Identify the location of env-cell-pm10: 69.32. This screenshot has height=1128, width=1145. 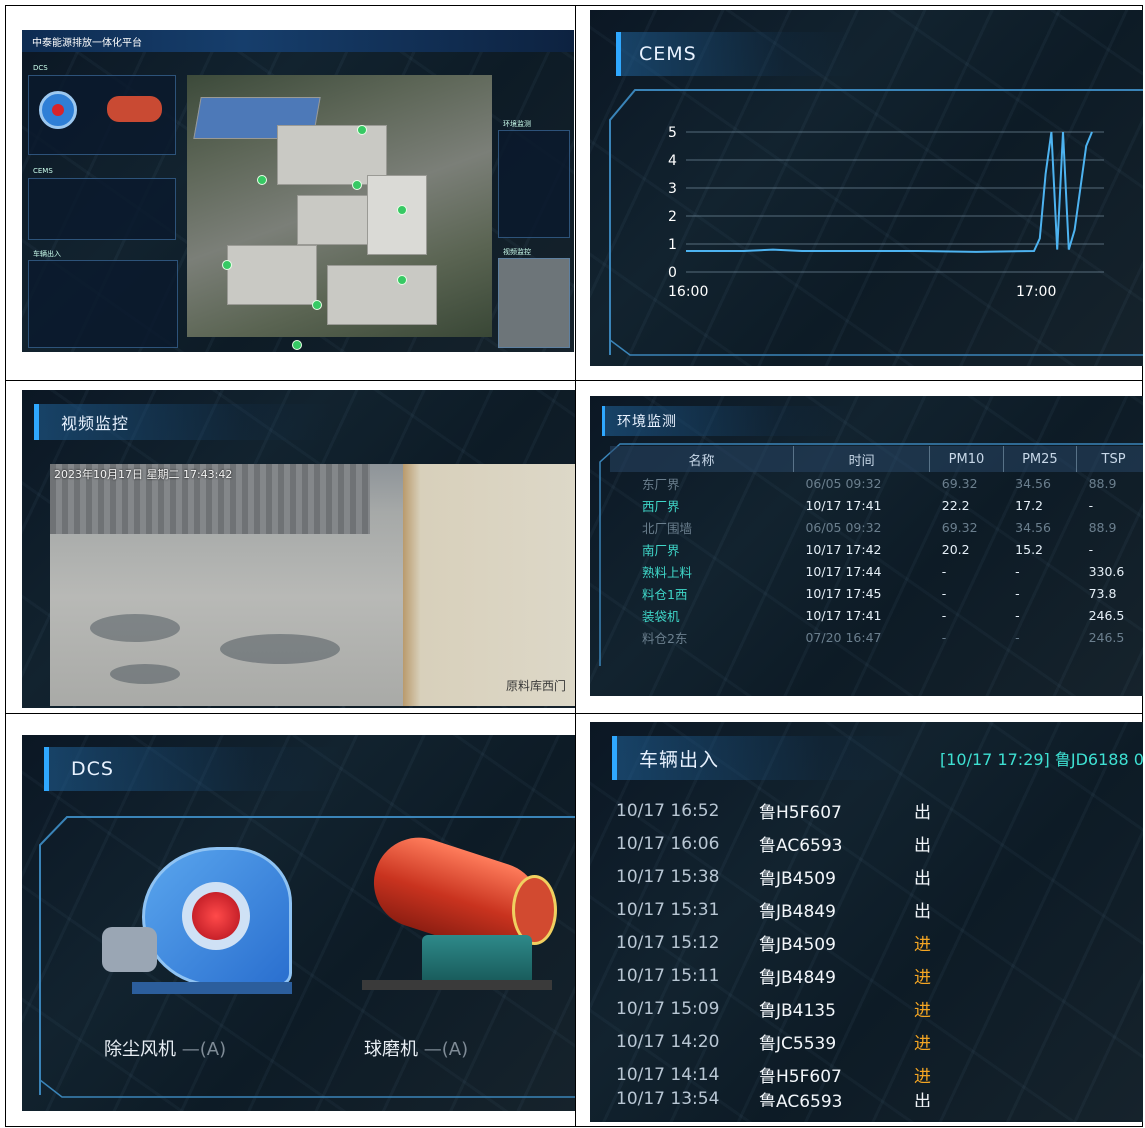
(959, 527).